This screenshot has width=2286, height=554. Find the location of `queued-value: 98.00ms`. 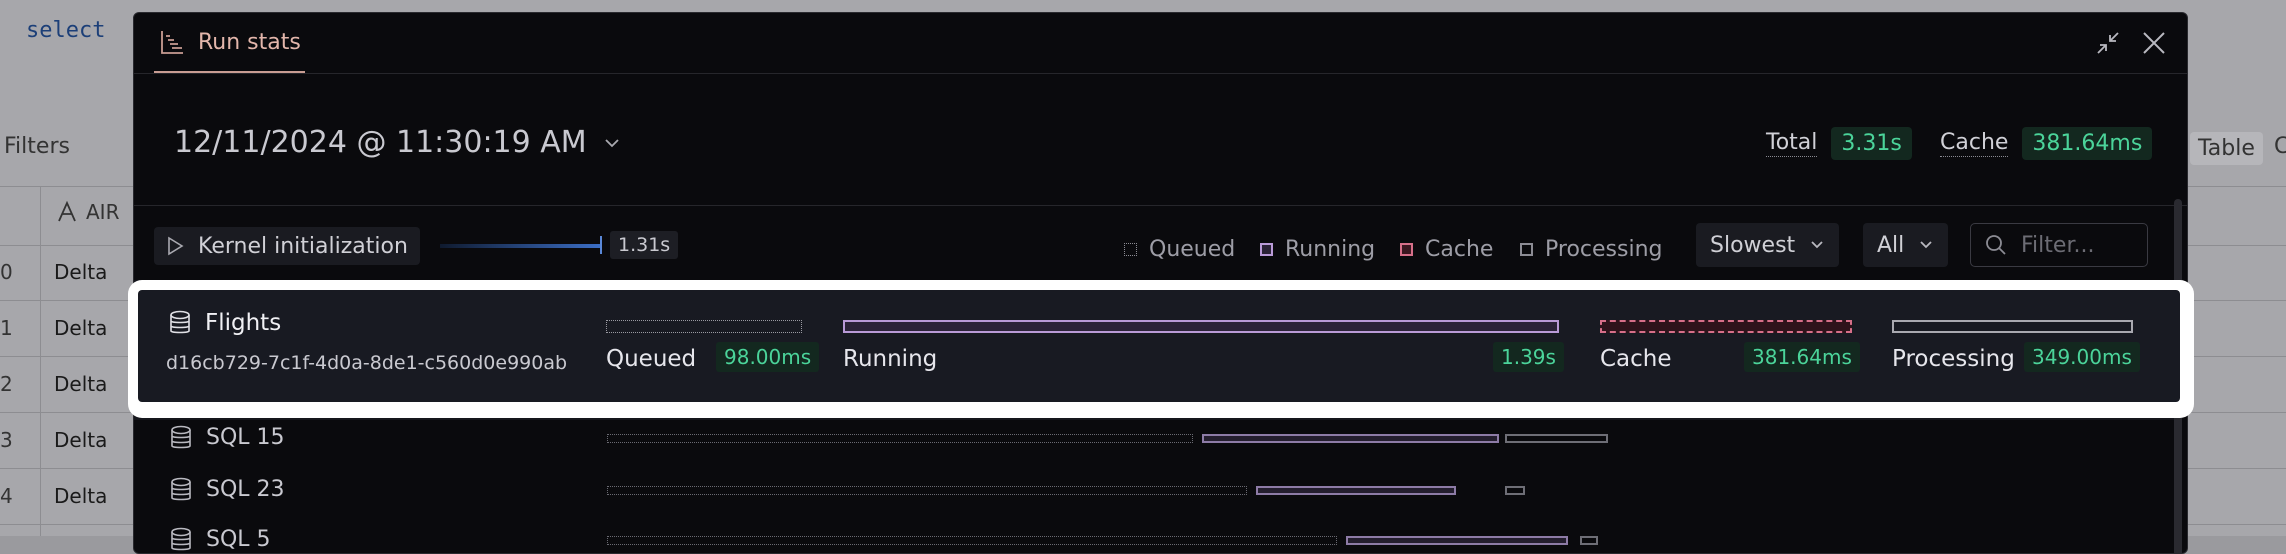

queued-value: 98.00ms is located at coordinates (768, 357).